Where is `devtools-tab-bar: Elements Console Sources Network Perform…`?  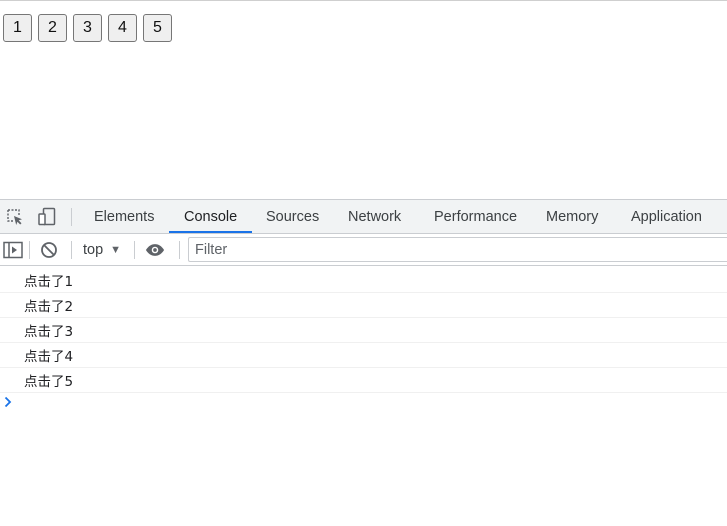
devtools-tab-bar: Elements Console Sources Network Perform… is located at coordinates (363, 216).